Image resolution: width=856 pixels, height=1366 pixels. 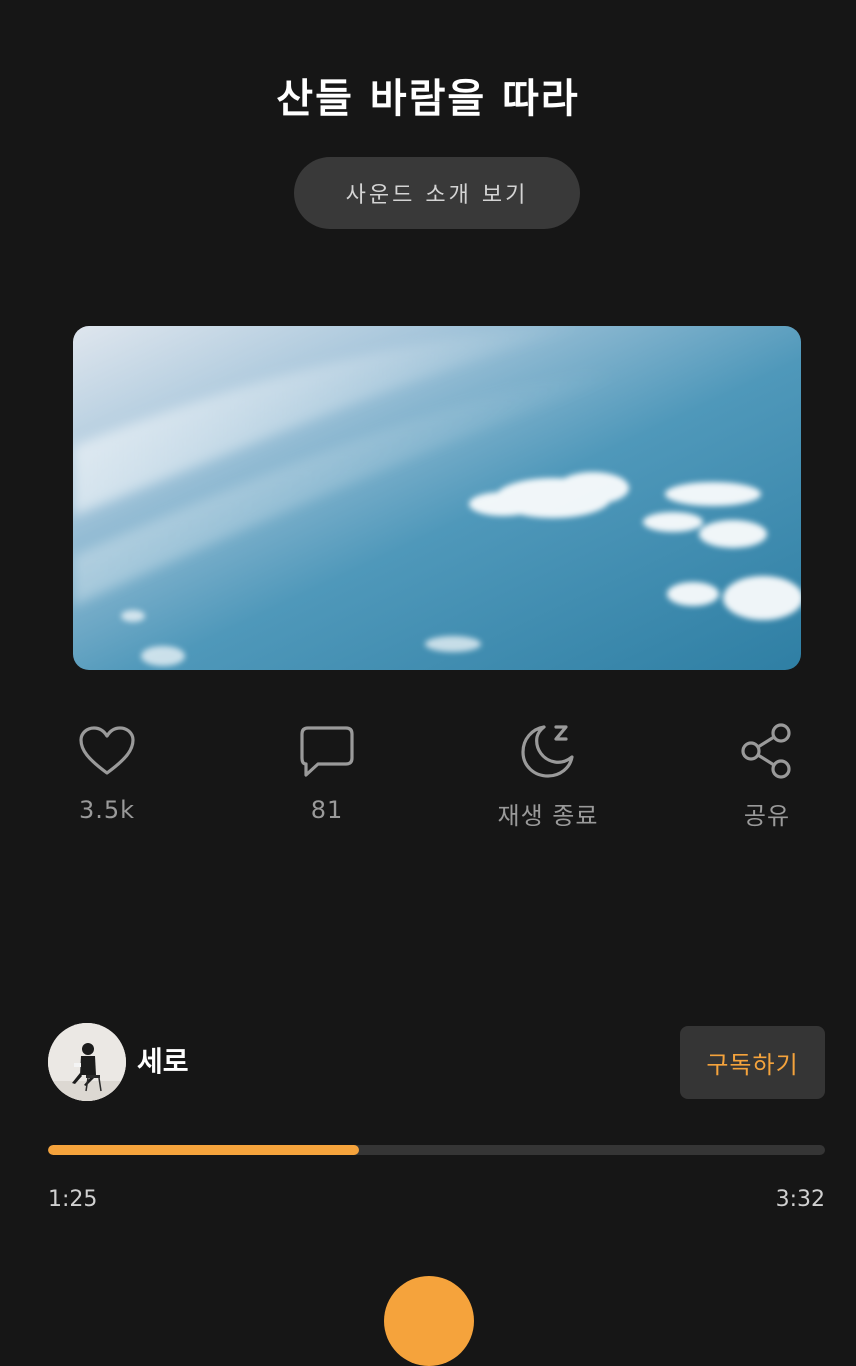 What do you see at coordinates (428, 99) in the screenshot?
I see `page-title: 산들 바람을 따라` at bounding box center [428, 99].